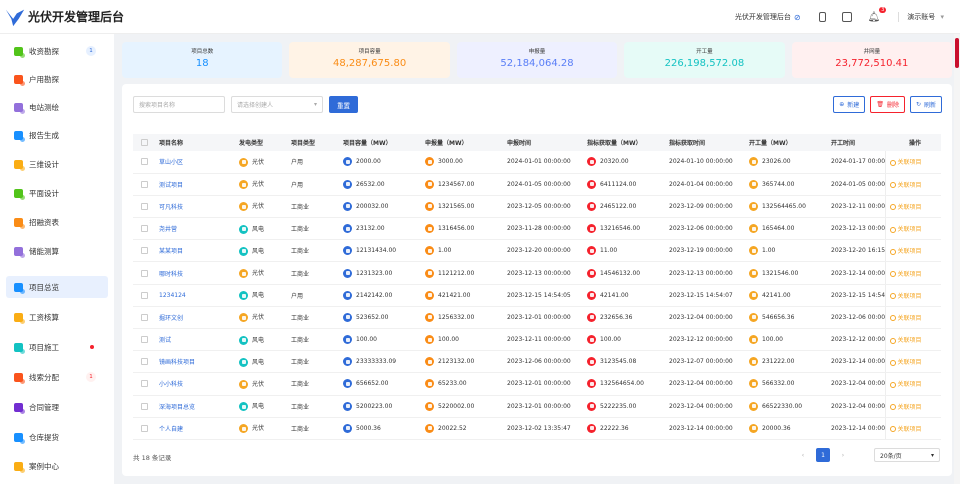  I want to click on scrollbar-thumb, so click(957, 53).